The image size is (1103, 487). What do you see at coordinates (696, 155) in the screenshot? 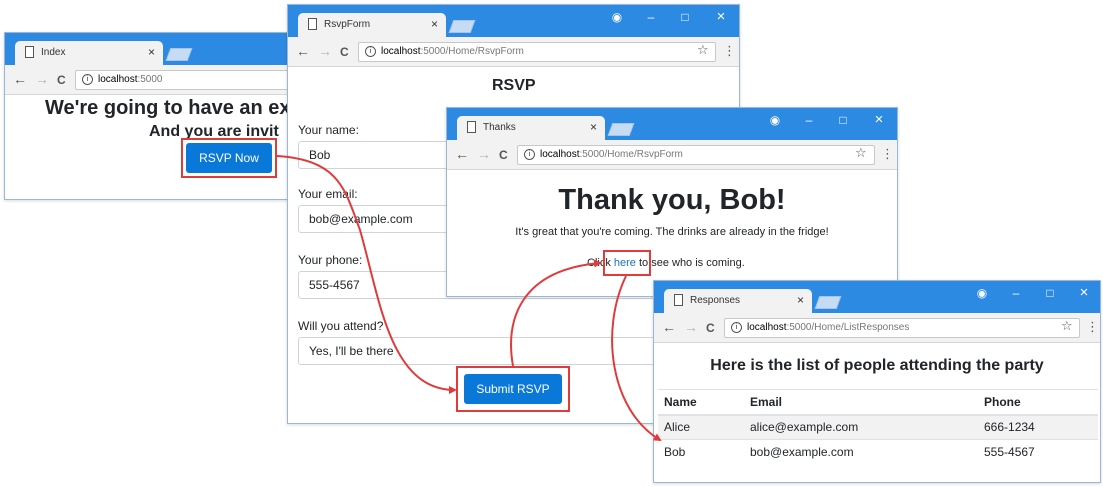
I see `thanks-address-bar: i localhost:5000/Home/RsvpForm` at bounding box center [696, 155].